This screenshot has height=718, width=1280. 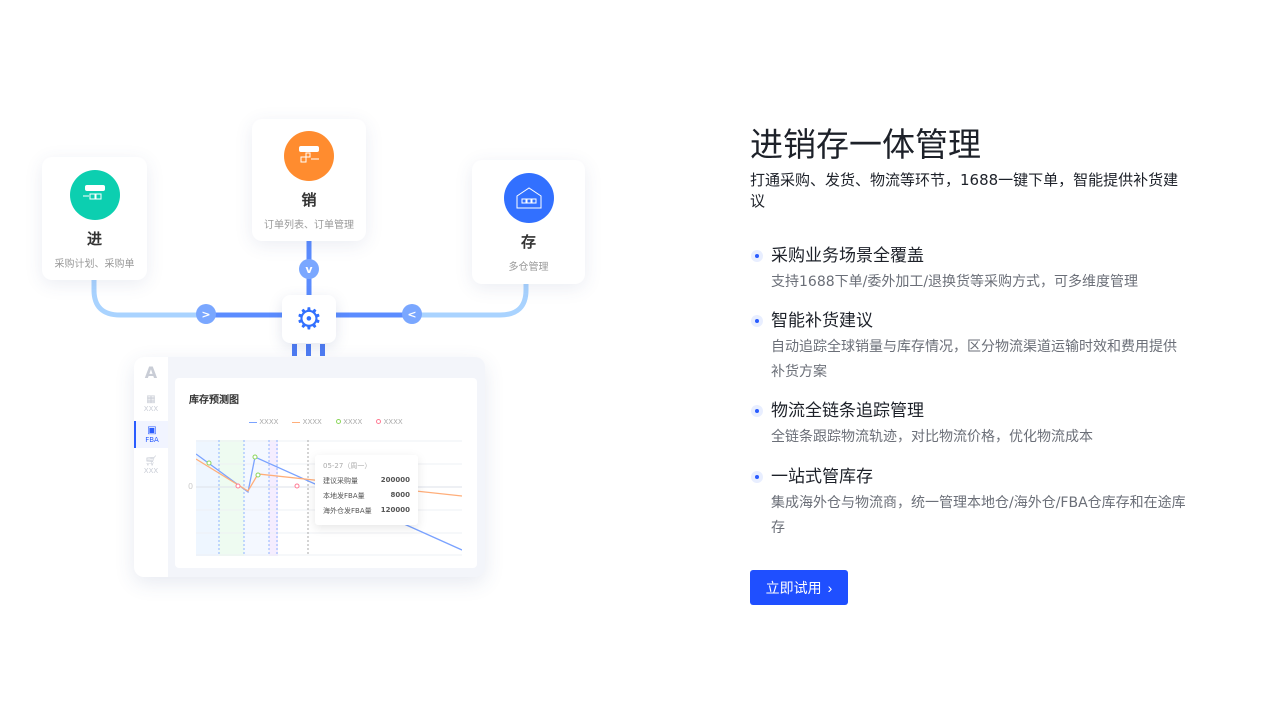 I want to click on logo-icon: A, so click(x=151, y=372).